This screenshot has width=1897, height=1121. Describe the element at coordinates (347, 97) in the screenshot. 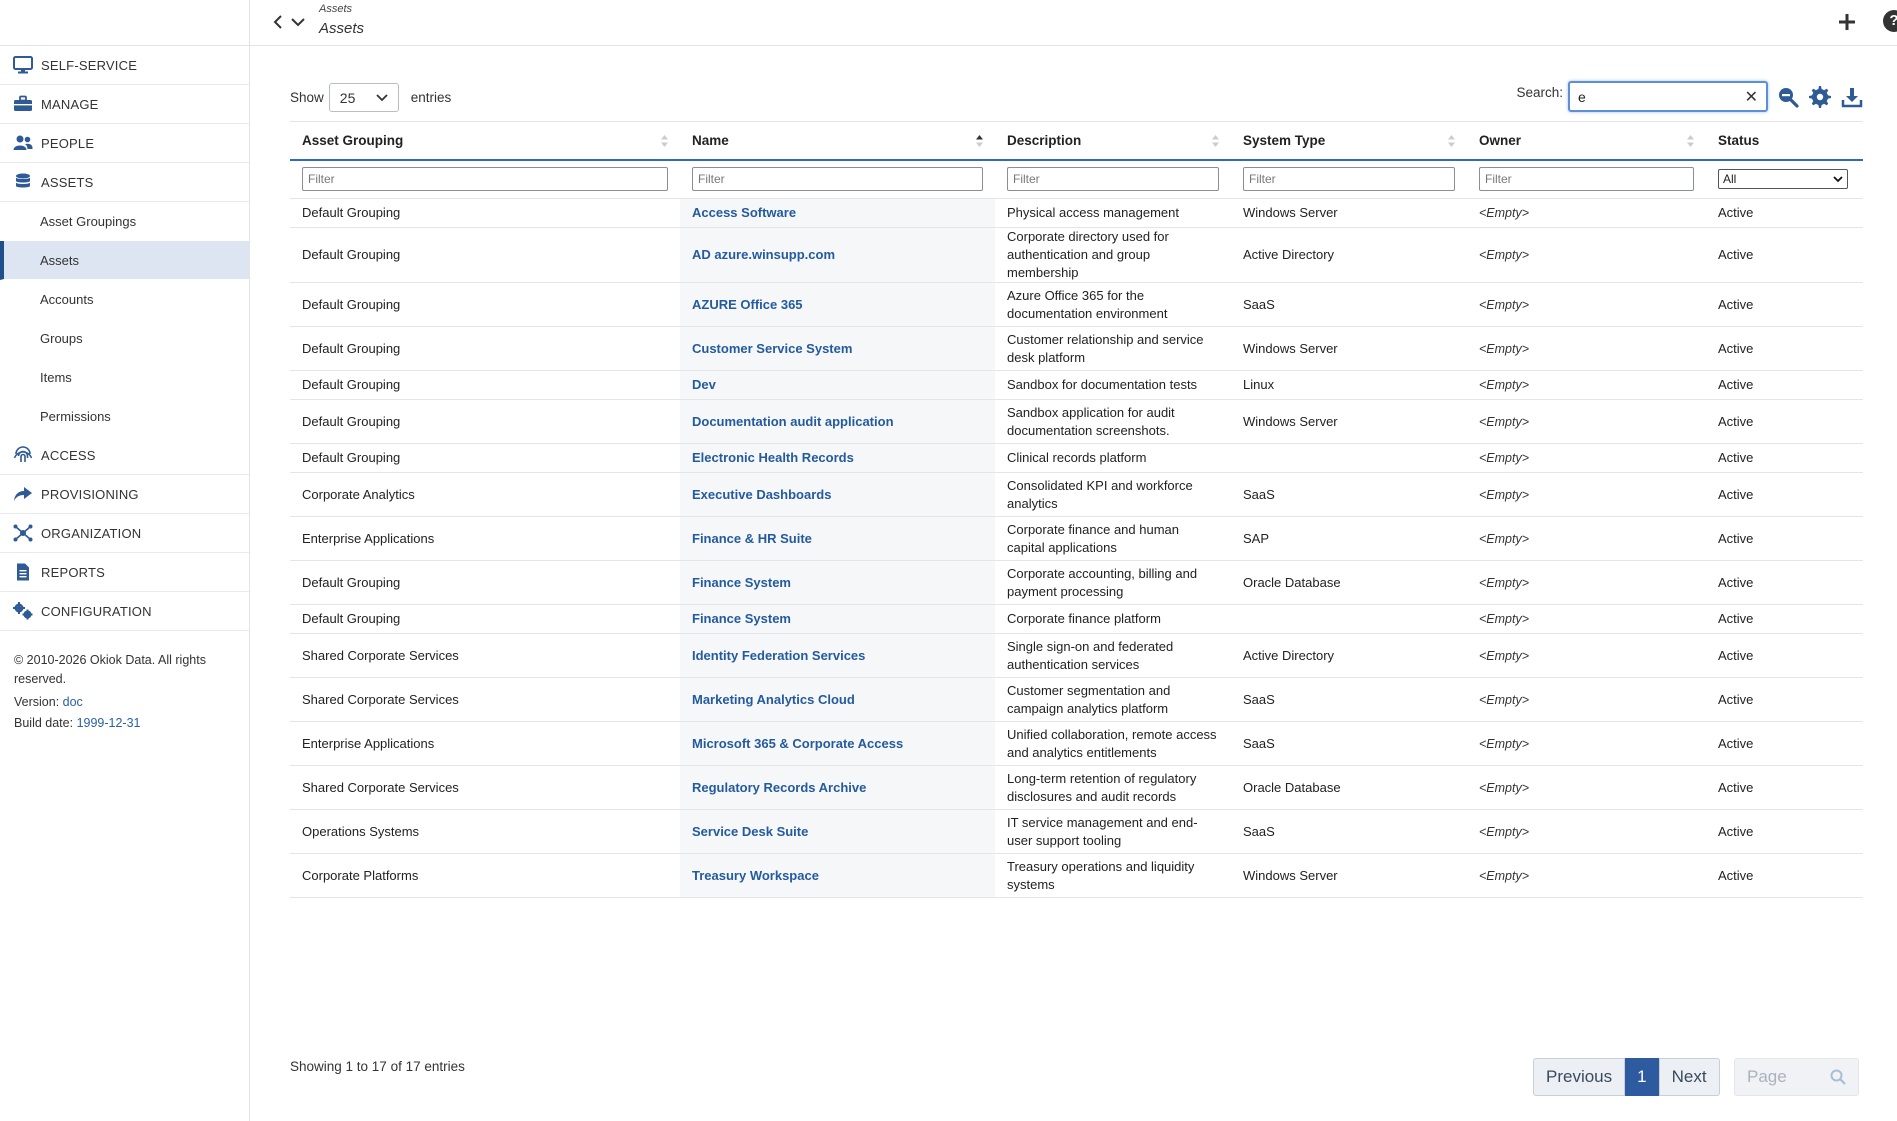

I see `page-size-value: 25` at that location.